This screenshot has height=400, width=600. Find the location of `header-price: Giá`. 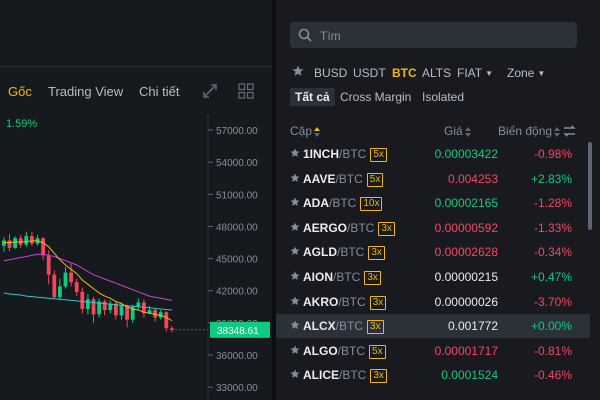

header-price: Giá is located at coordinates (457, 131).